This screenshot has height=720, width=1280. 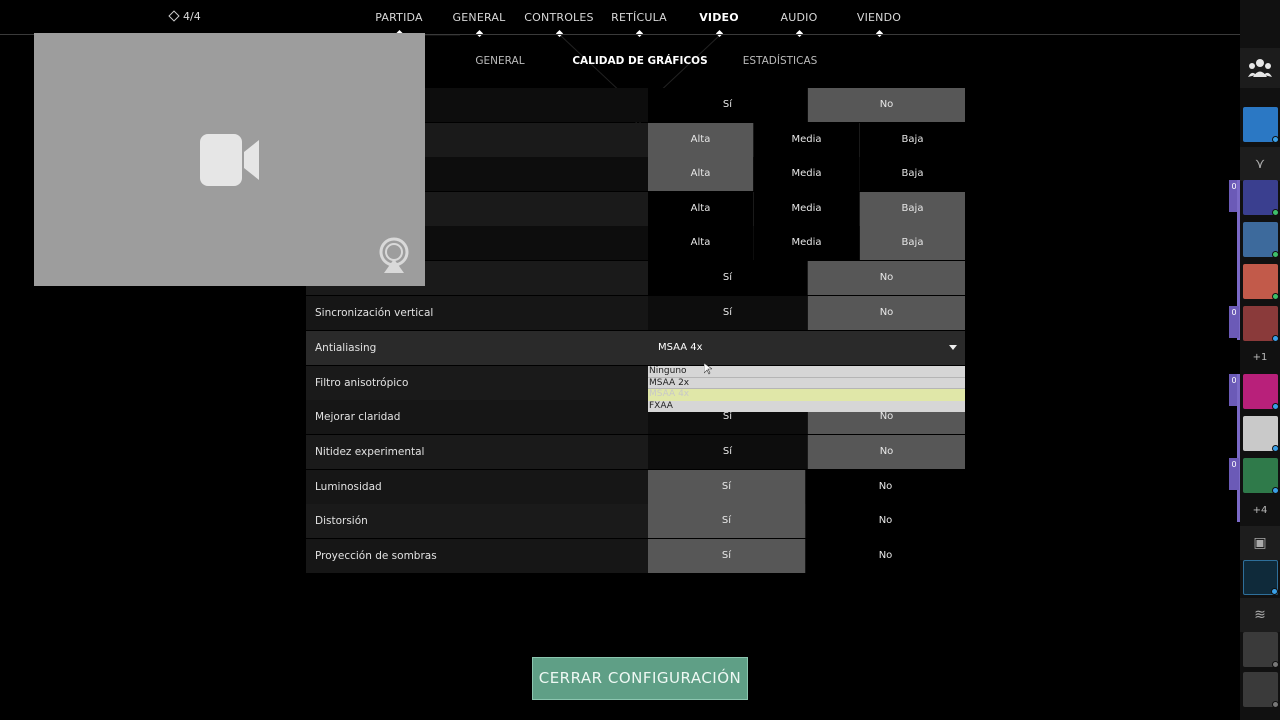 I want to click on subtab-graphics-quality: CALIDAD DE GRÁFICOS, so click(x=639, y=61).